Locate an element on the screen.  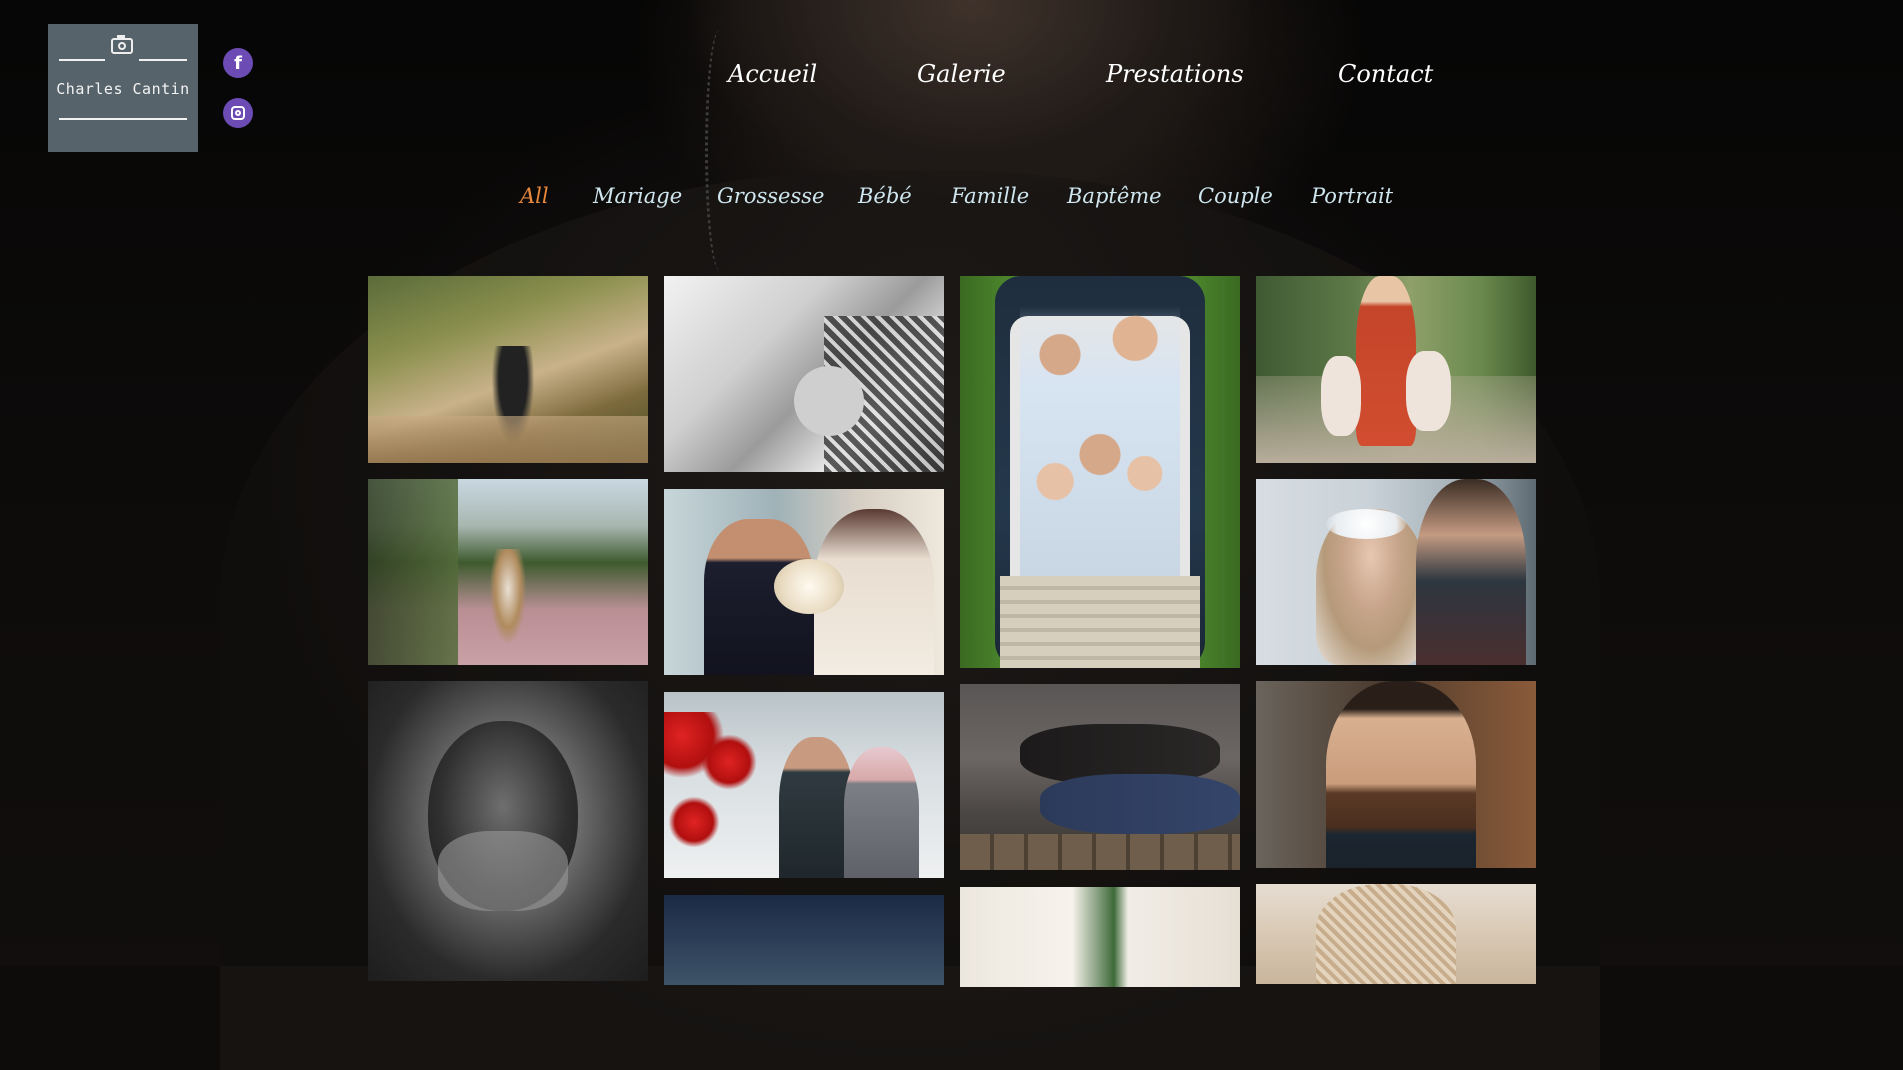
nav-galerie: Galerie is located at coordinates (961, 74).